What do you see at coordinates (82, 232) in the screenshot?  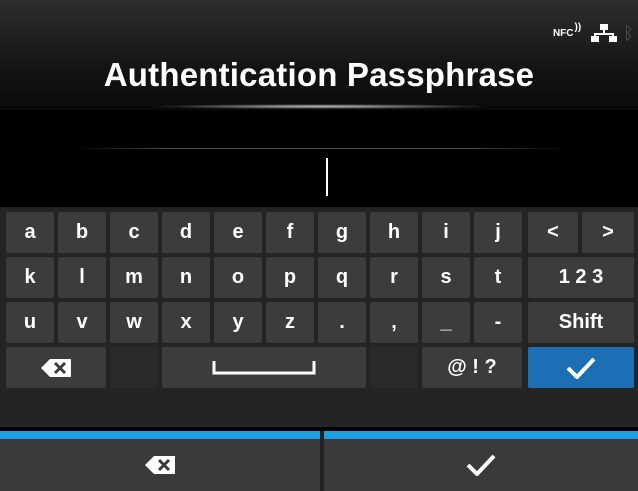 I see `key-b: b` at bounding box center [82, 232].